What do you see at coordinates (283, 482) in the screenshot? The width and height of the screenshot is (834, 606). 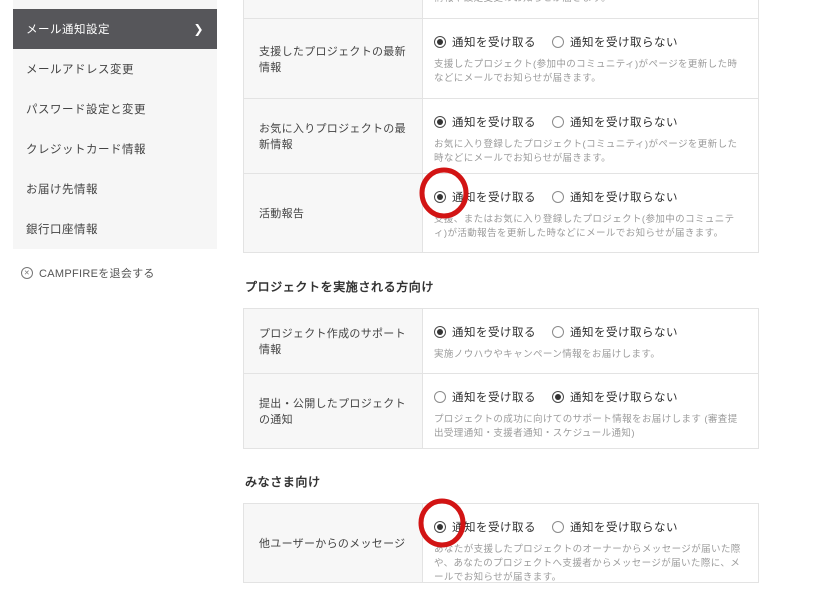 I see `section-heading-everyone: みなさま向け` at bounding box center [283, 482].